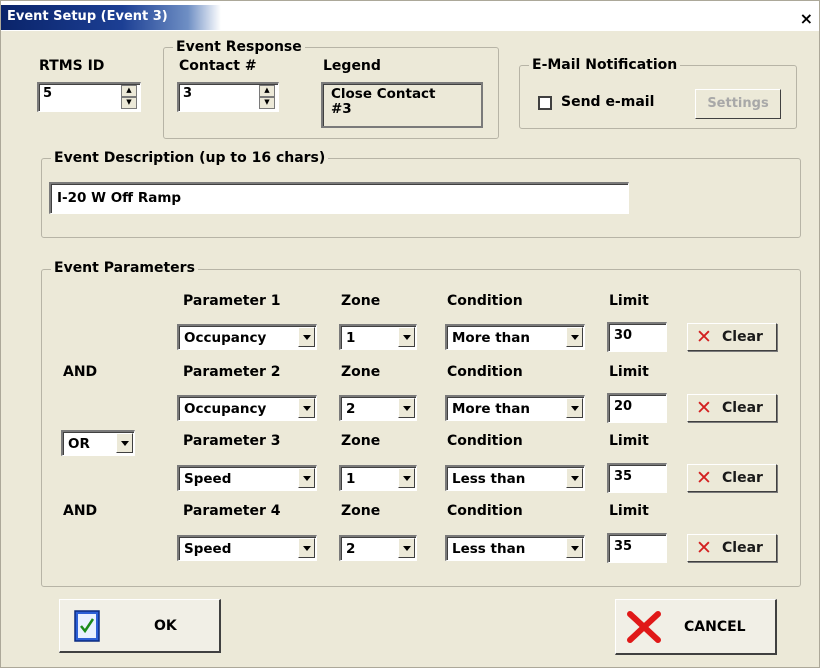  Describe the element at coordinates (489, 479) in the screenshot. I see `condition-3-value: Less than` at that location.